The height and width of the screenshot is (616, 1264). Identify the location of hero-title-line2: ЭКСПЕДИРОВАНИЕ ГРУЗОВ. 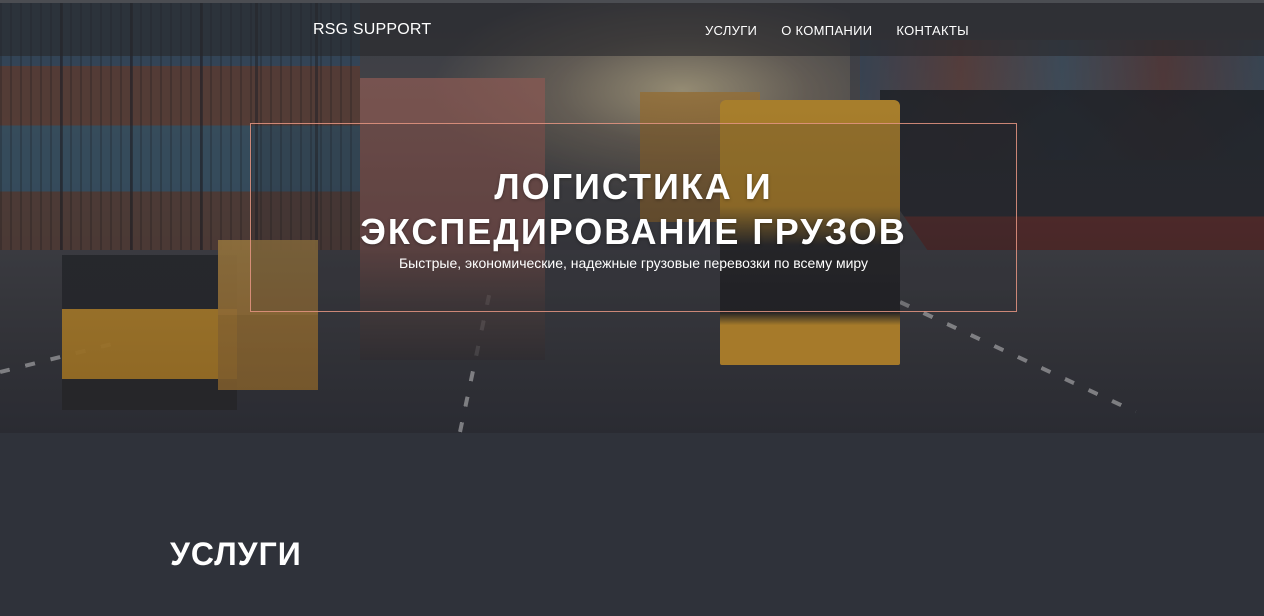
(633, 231).